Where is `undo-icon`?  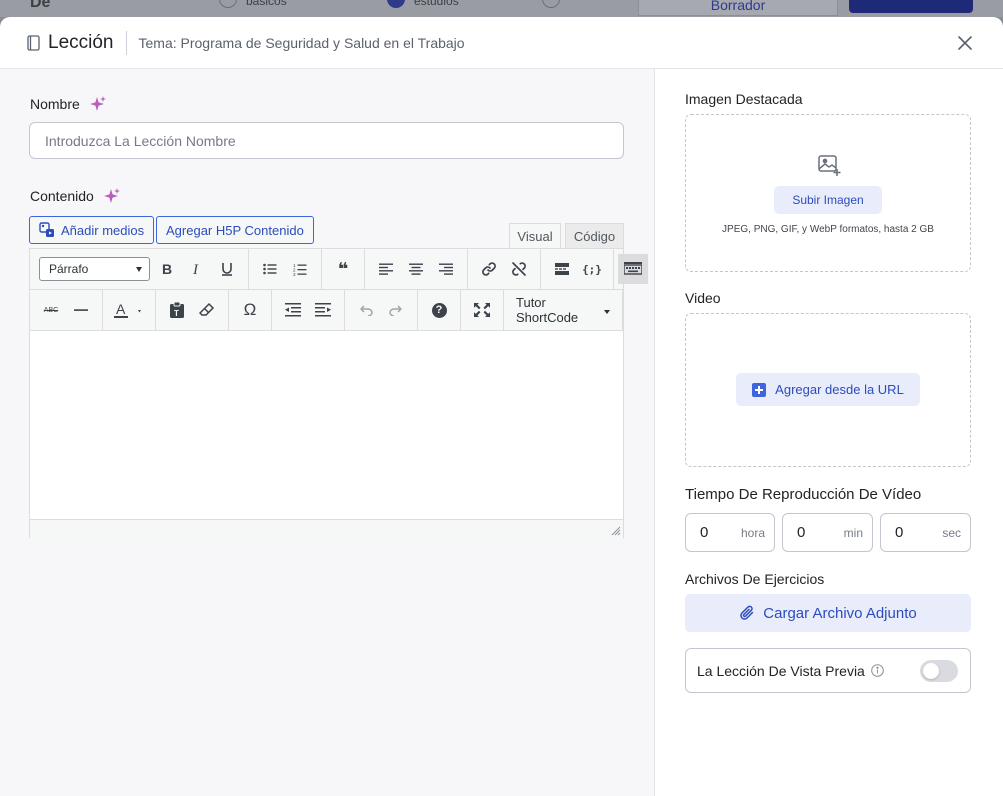
undo-icon is located at coordinates (366, 310).